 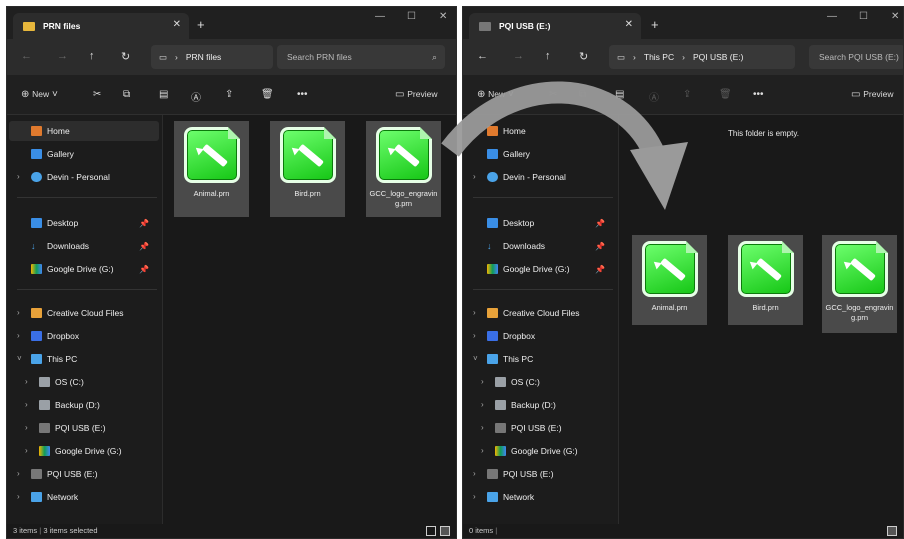 I want to click on breadcrumb-pqi-usb: PQI USB (E:), so click(x=718, y=57).